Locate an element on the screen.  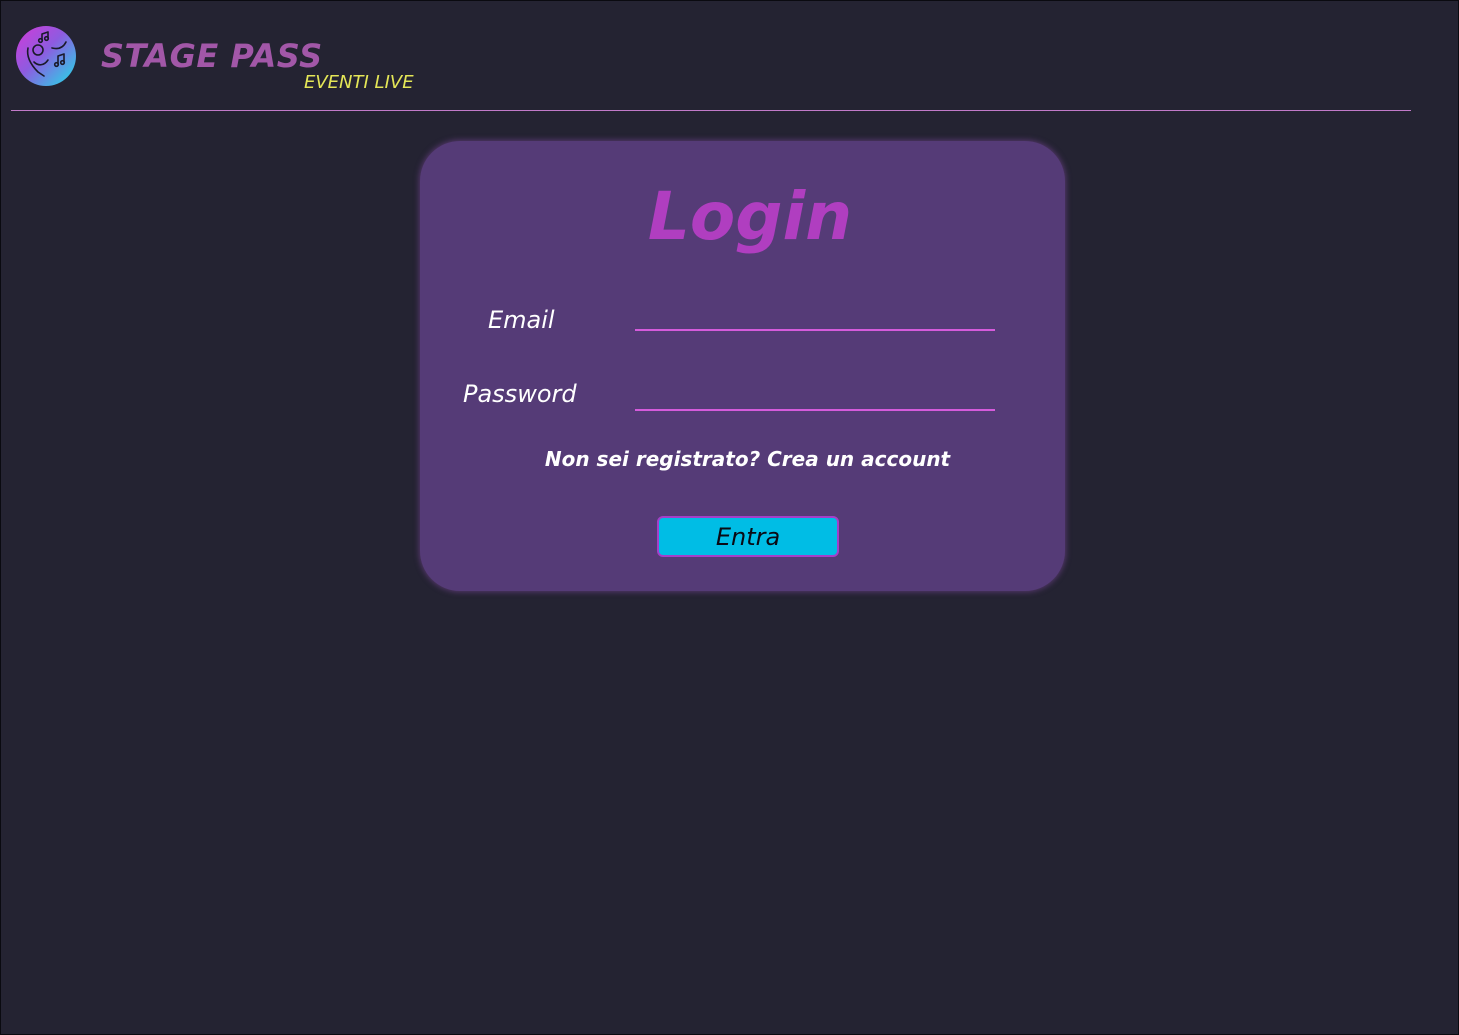
password-field is located at coordinates (815, 394).